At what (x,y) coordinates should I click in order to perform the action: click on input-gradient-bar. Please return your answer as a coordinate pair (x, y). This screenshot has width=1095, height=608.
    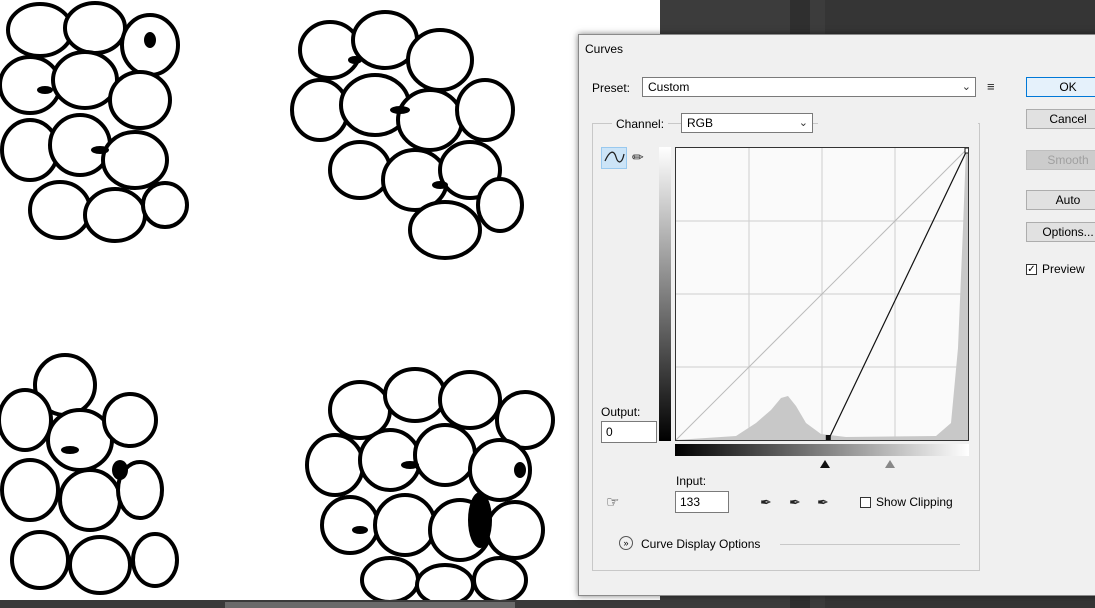
    Looking at the image, I should click on (822, 450).